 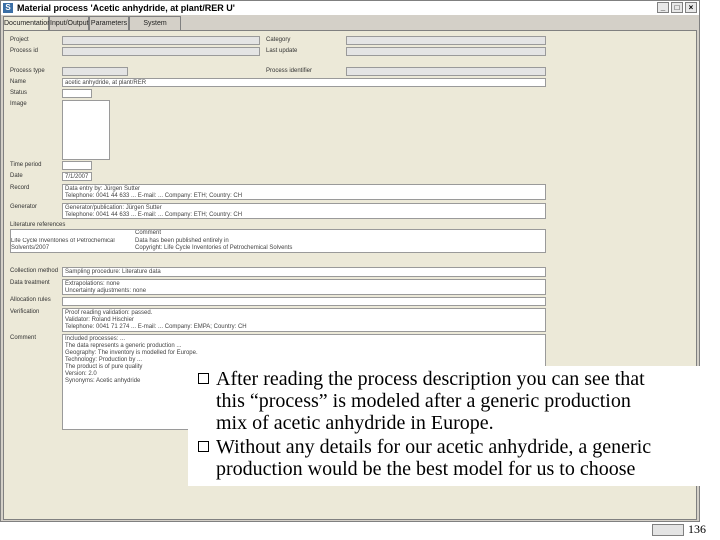 What do you see at coordinates (24, 51) in the screenshot?
I see `label-process-id: Process id` at bounding box center [24, 51].